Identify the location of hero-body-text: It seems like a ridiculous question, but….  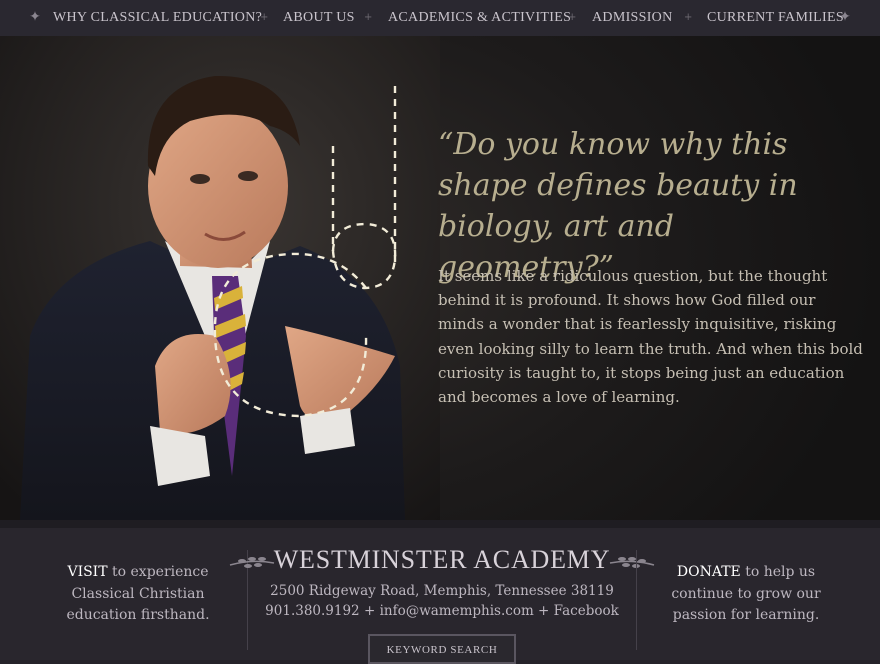
(650, 337).